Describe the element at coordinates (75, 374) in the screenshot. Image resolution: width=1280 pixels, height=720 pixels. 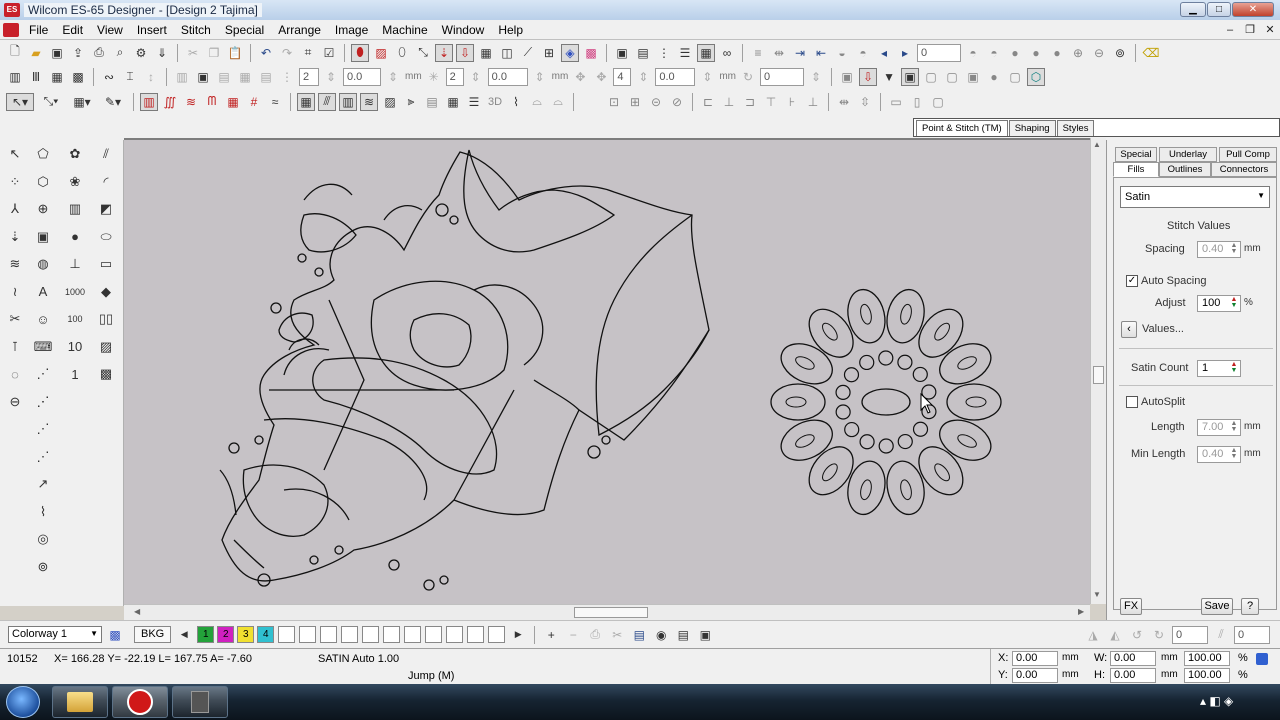
I see `count-1-icon: 1` at that location.